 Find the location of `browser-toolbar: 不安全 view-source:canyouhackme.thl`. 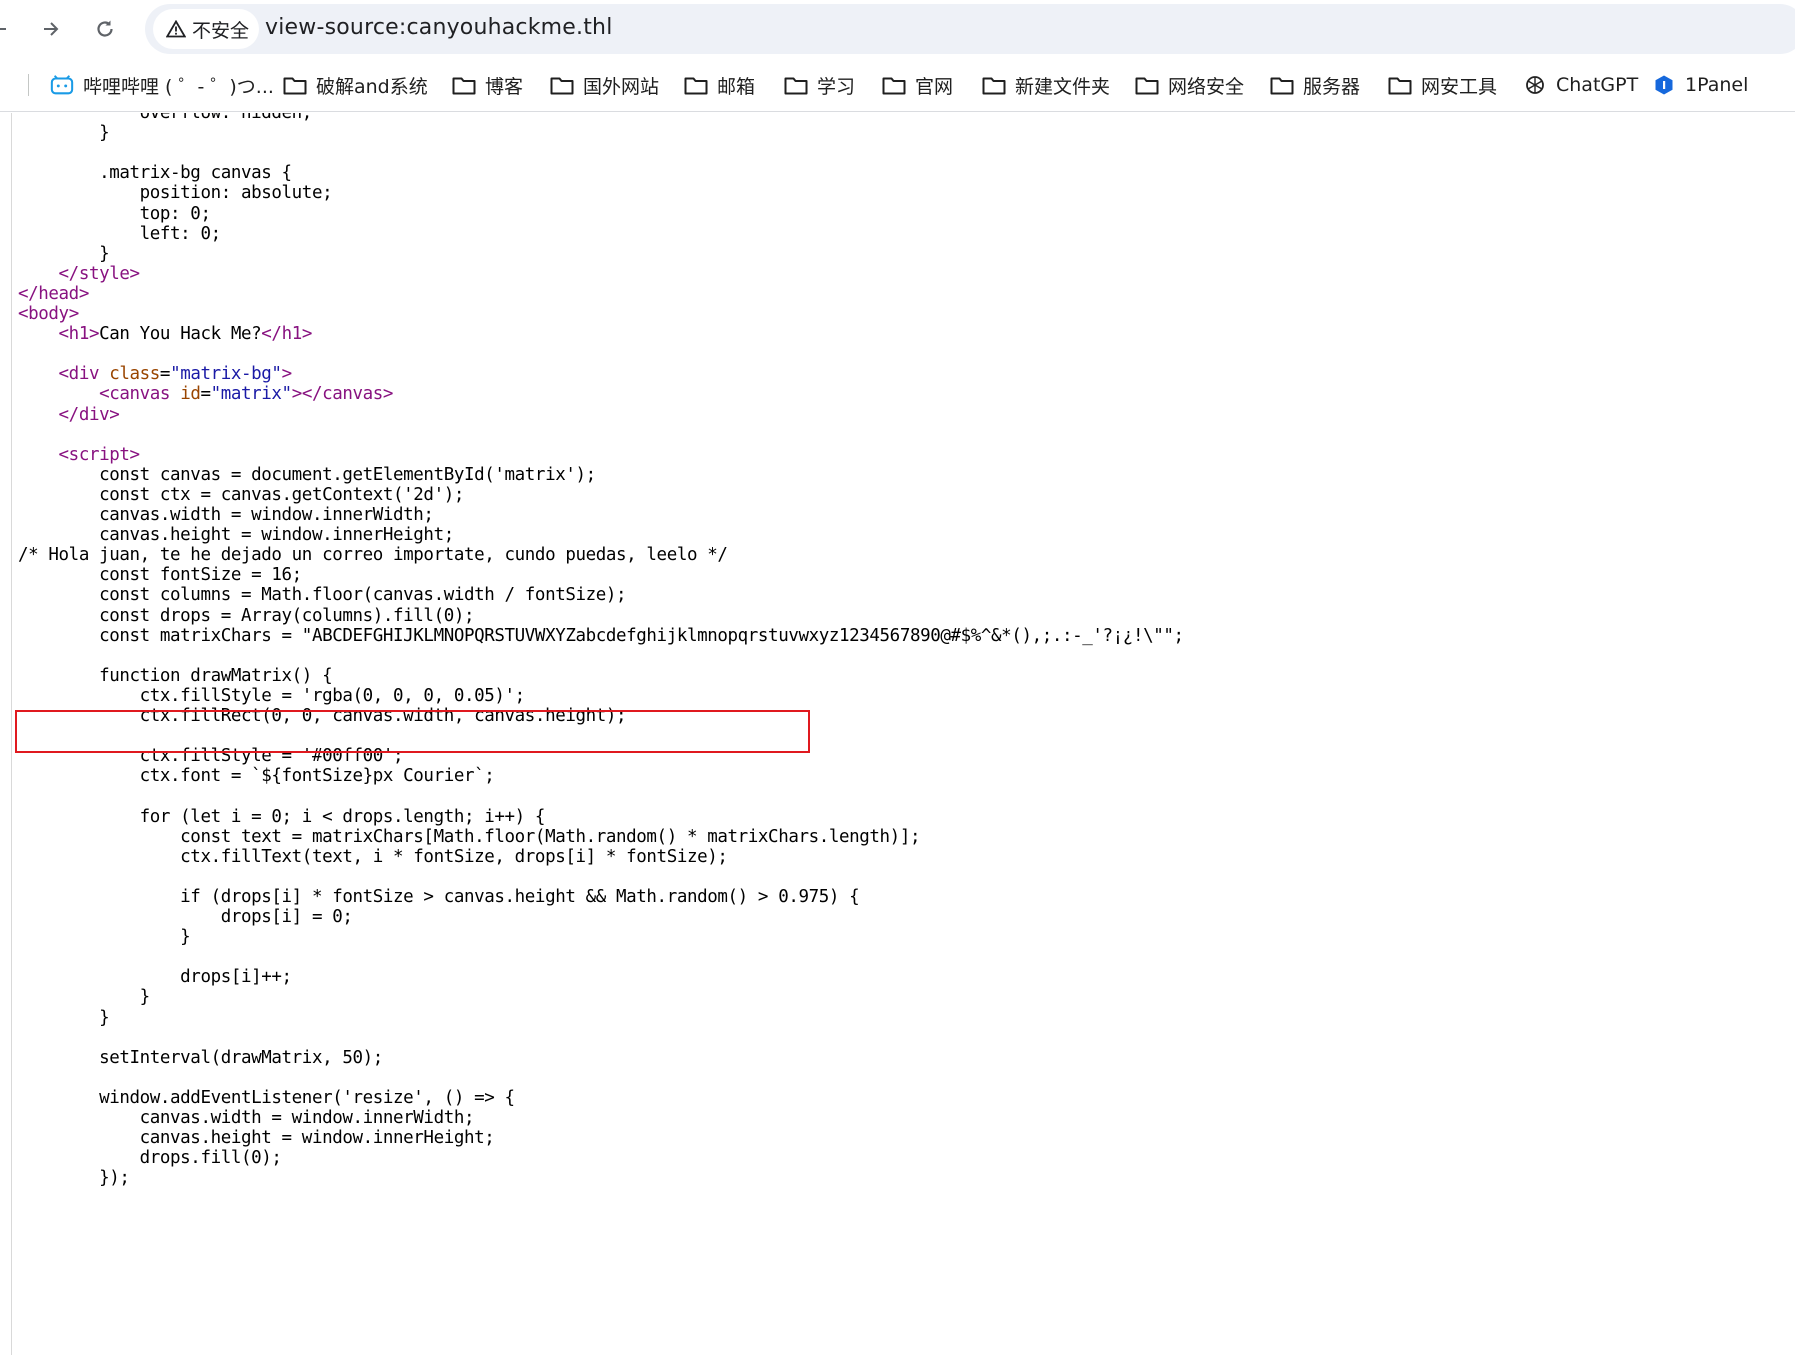

browser-toolbar: 不安全 view-source:canyouhackme.thl is located at coordinates (897, 29).